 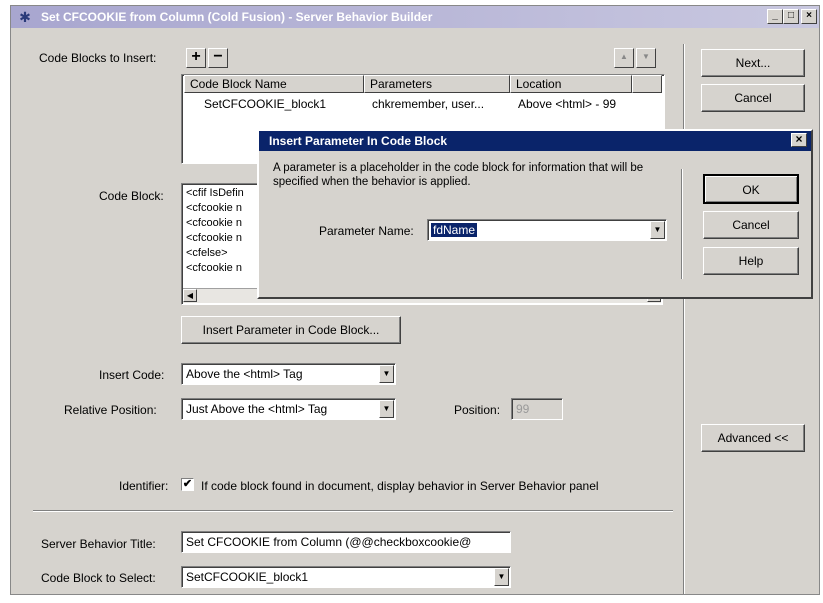 What do you see at coordinates (196, 58) in the screenshot?
I see `add-code-block-button: +` at bounding box center [196, 58].